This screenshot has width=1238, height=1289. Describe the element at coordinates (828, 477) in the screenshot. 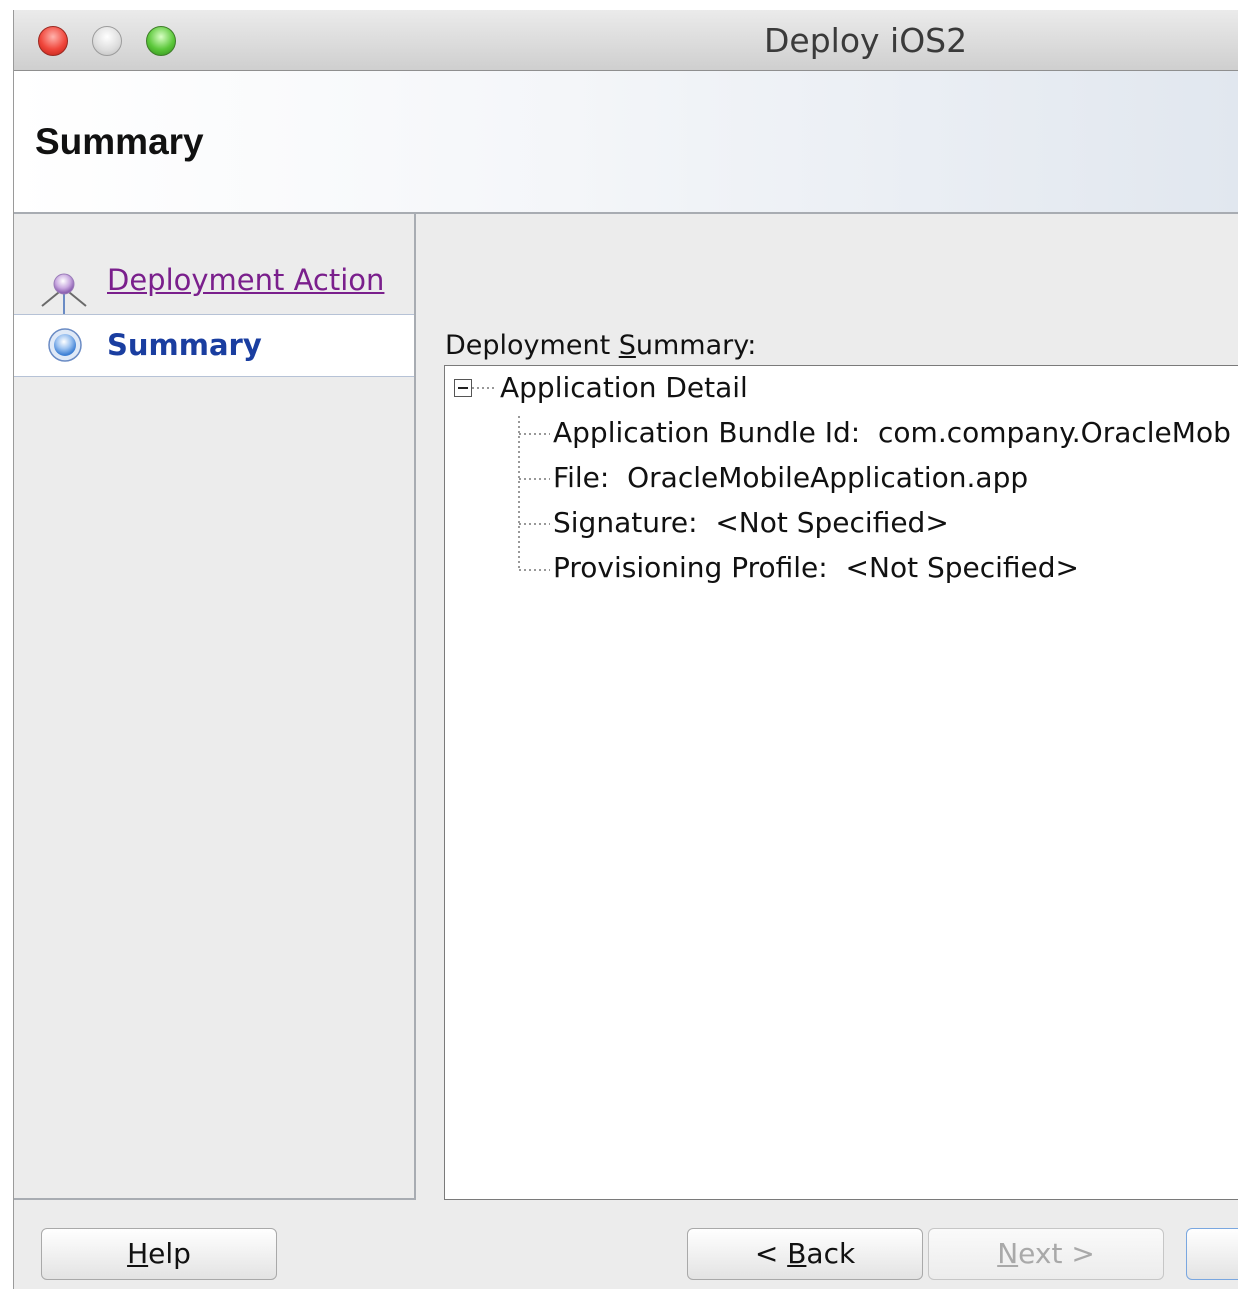

I see `tree-leaf-value: OracleMobileApplication.app` at that location.